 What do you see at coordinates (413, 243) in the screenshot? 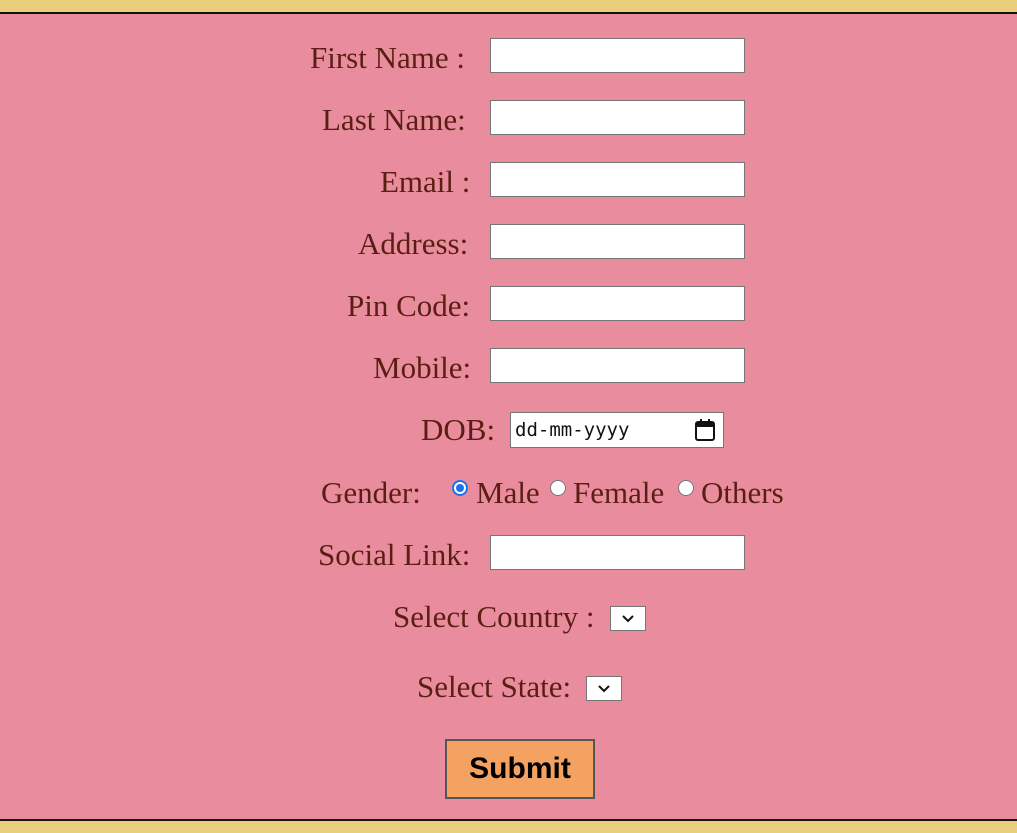
I see `address-label: Address:` at bounding box center [413, 243].